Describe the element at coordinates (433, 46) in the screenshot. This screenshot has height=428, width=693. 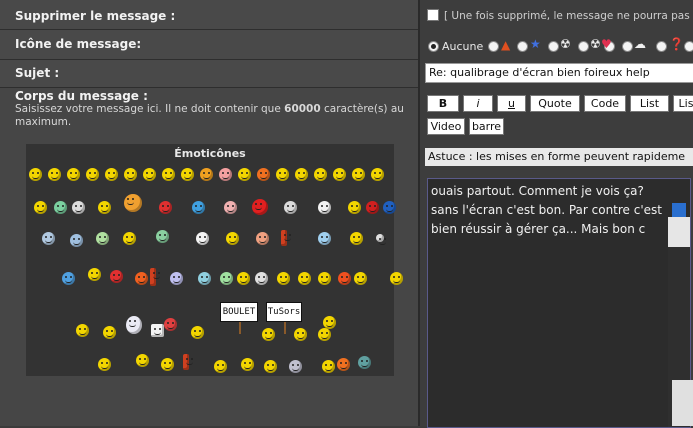
I see `icon-radio-none` at that location.